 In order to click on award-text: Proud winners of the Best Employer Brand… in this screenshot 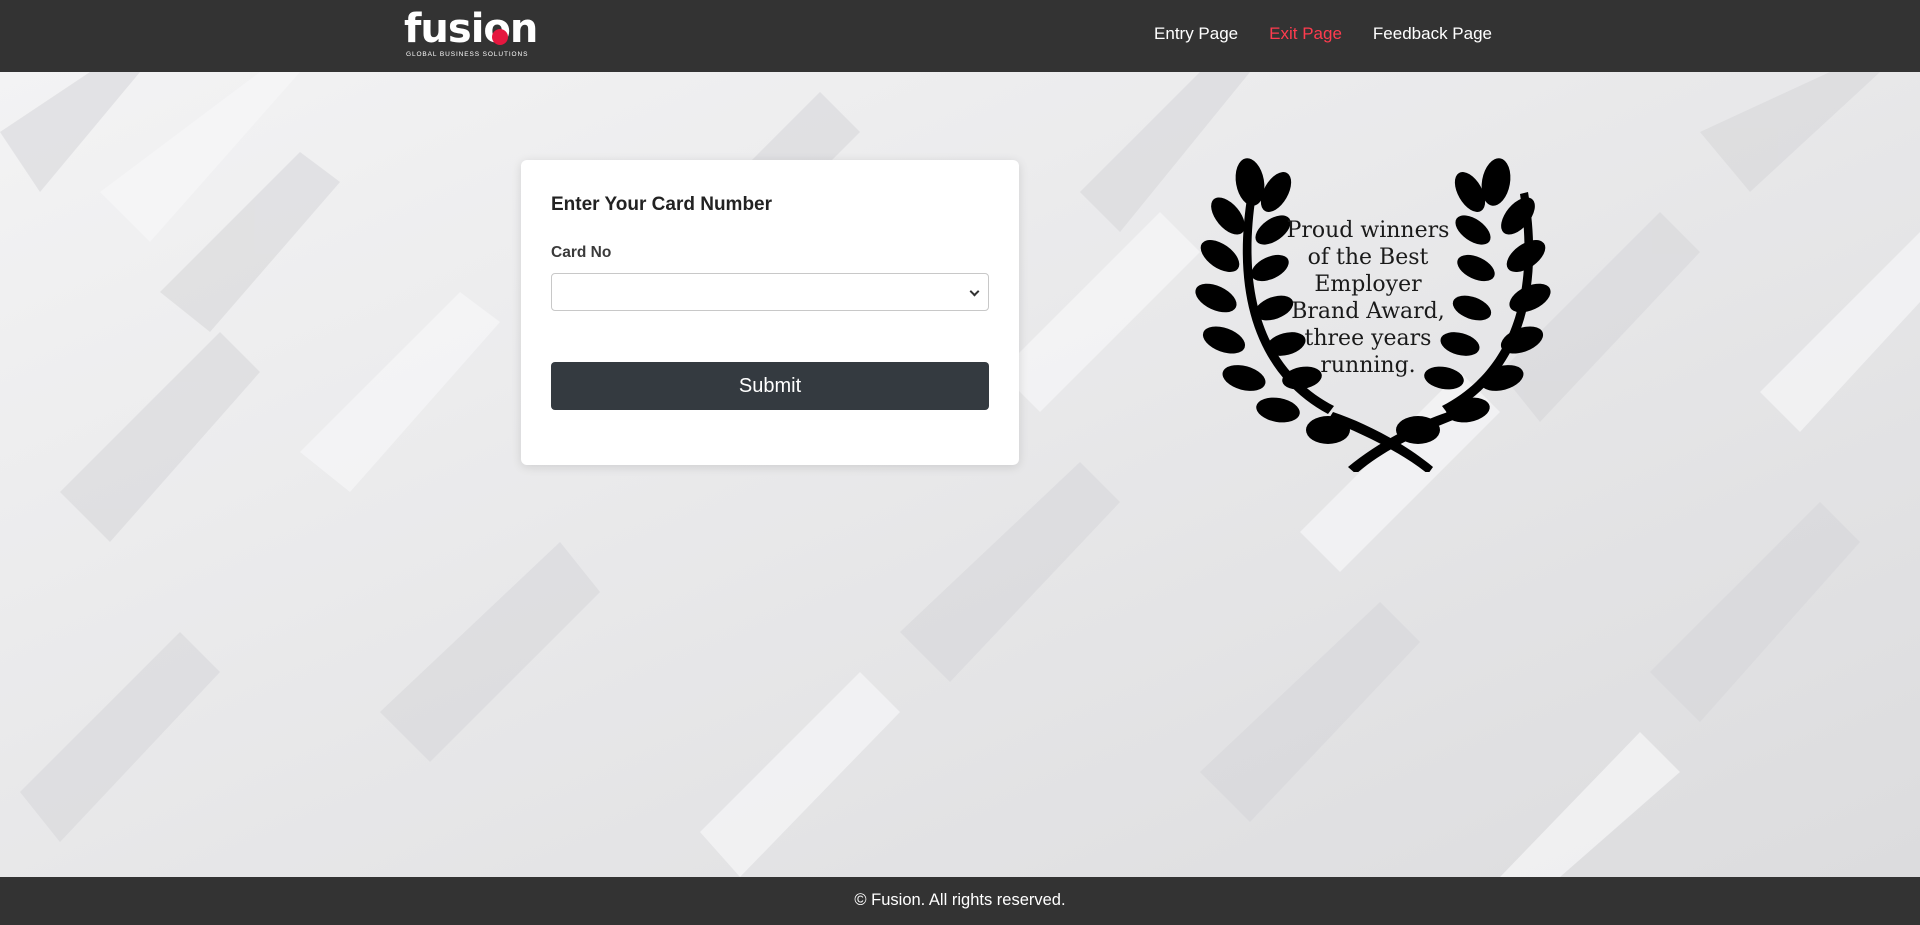, I will do `click(1368, 298)`.